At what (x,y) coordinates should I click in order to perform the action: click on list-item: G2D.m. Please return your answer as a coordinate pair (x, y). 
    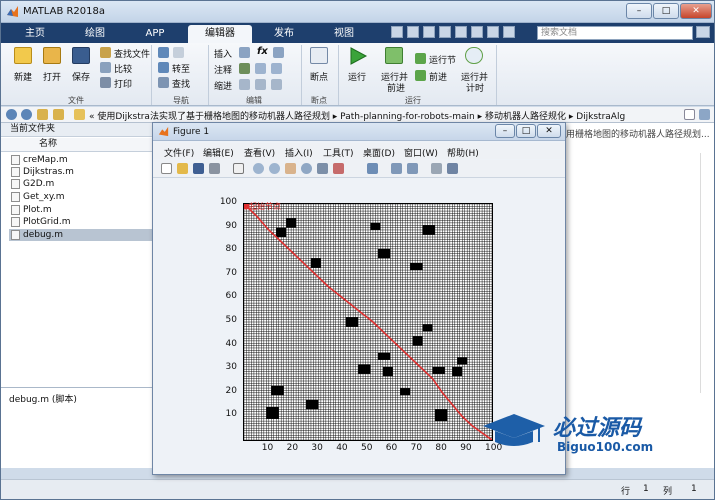
    Looking at the image, I should click on (81, 184).